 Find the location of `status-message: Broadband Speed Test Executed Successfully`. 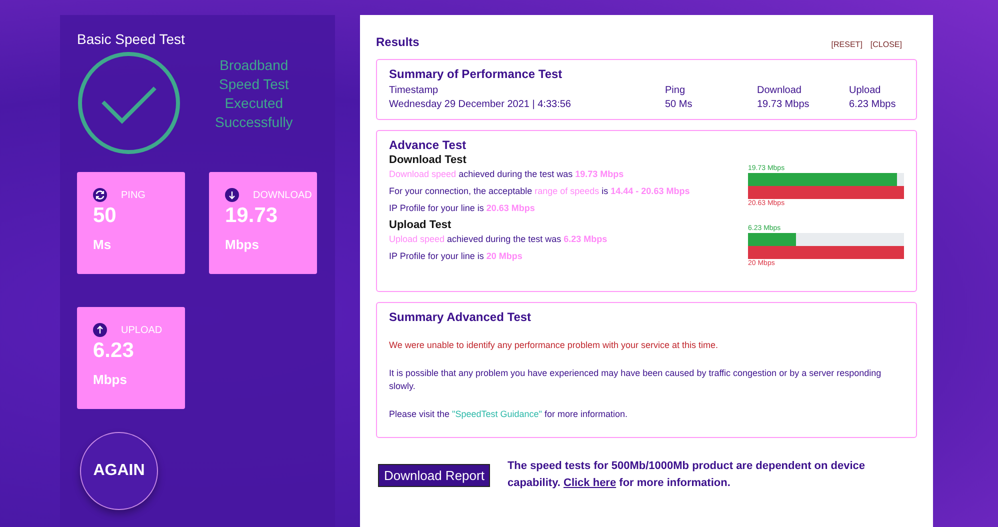

status-message: Broadband Speed Test Executed Successfully is located at coordinates (254, 94).